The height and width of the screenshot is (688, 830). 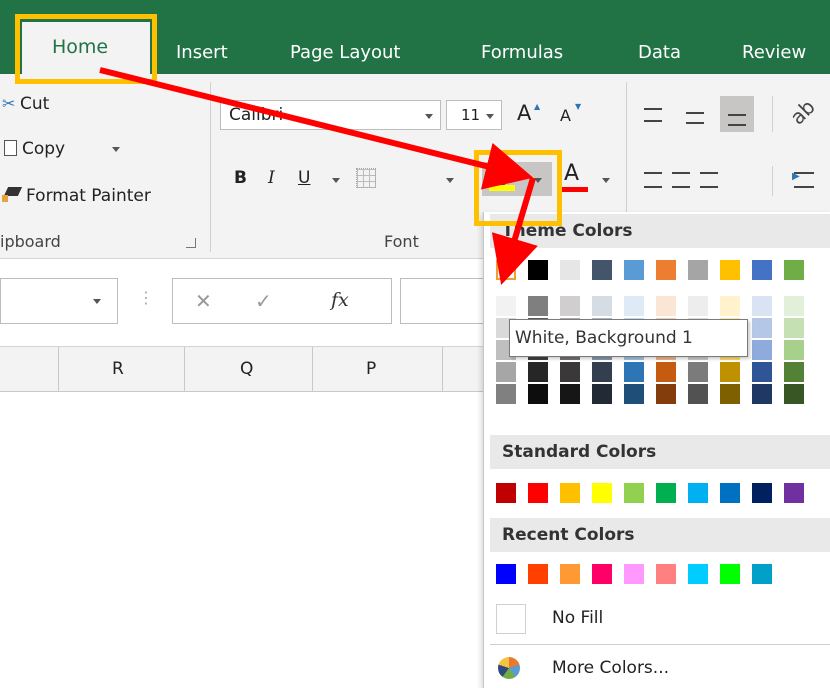 I want to click on cut-button: ✂ Cut, so click(x=60, y=105).